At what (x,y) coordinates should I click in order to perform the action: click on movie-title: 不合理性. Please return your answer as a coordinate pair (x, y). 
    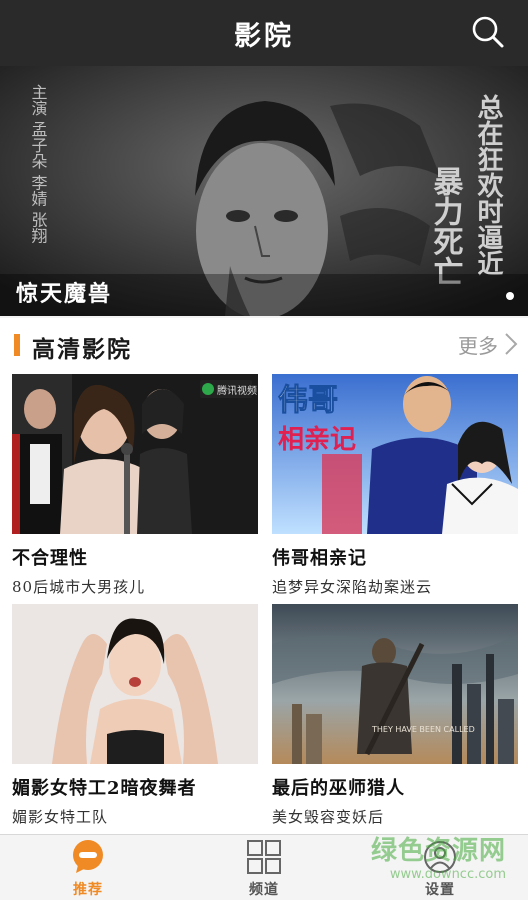
    Looking at the image, I should click on (135, 557).